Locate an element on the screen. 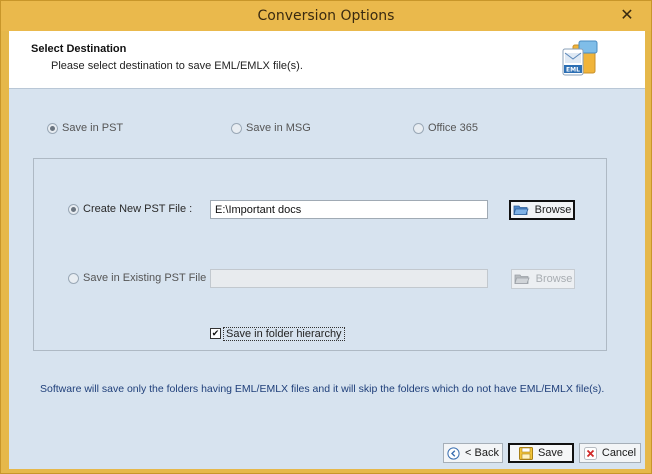 This screenshot has width=652, height=474. save-button: Save is located at coordinates (541, 453).